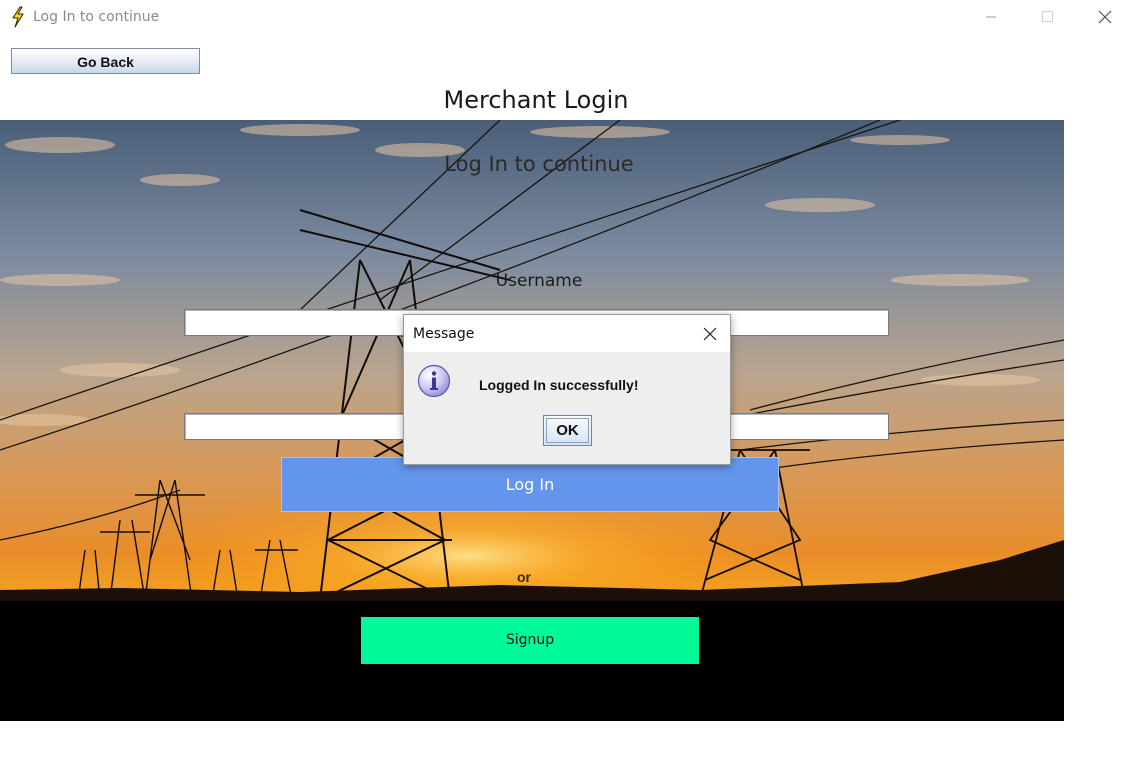  What do you see at coordinates (536, 100) in the screenshot?
I see `page-title: Merchant Login` at bounding box center [536, 100].